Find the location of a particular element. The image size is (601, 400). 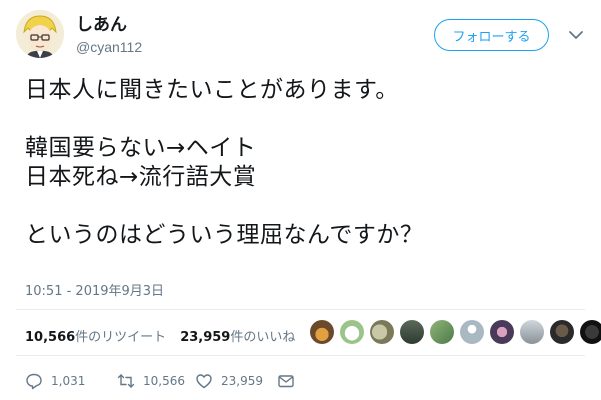

engagement-stats: 10,566件のリツイート 23,959件のいいね is located at coordinates (160, 335).